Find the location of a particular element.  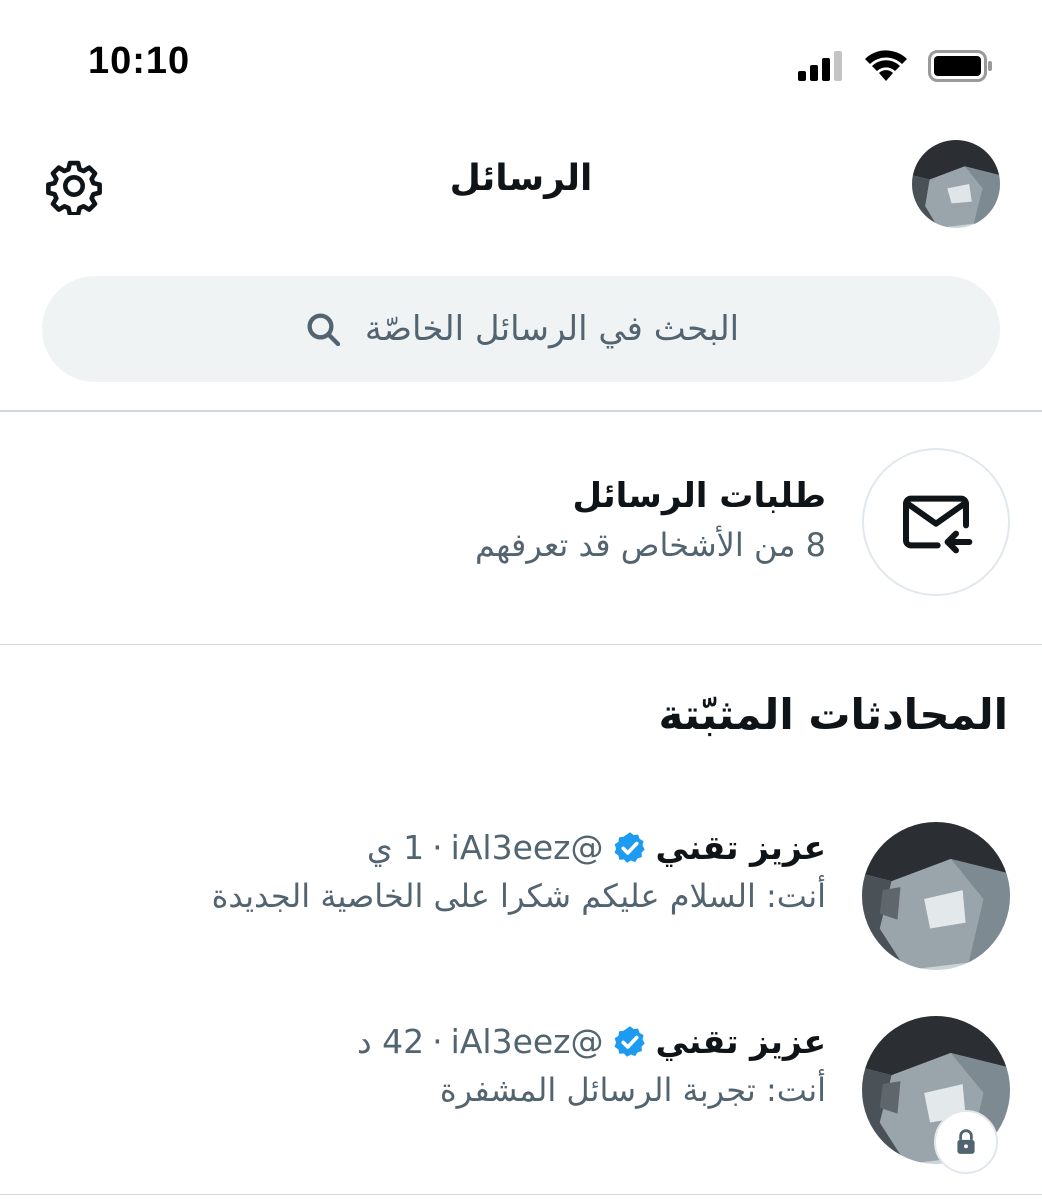

page-title: الرسائل is located at coordinates (521, 178).